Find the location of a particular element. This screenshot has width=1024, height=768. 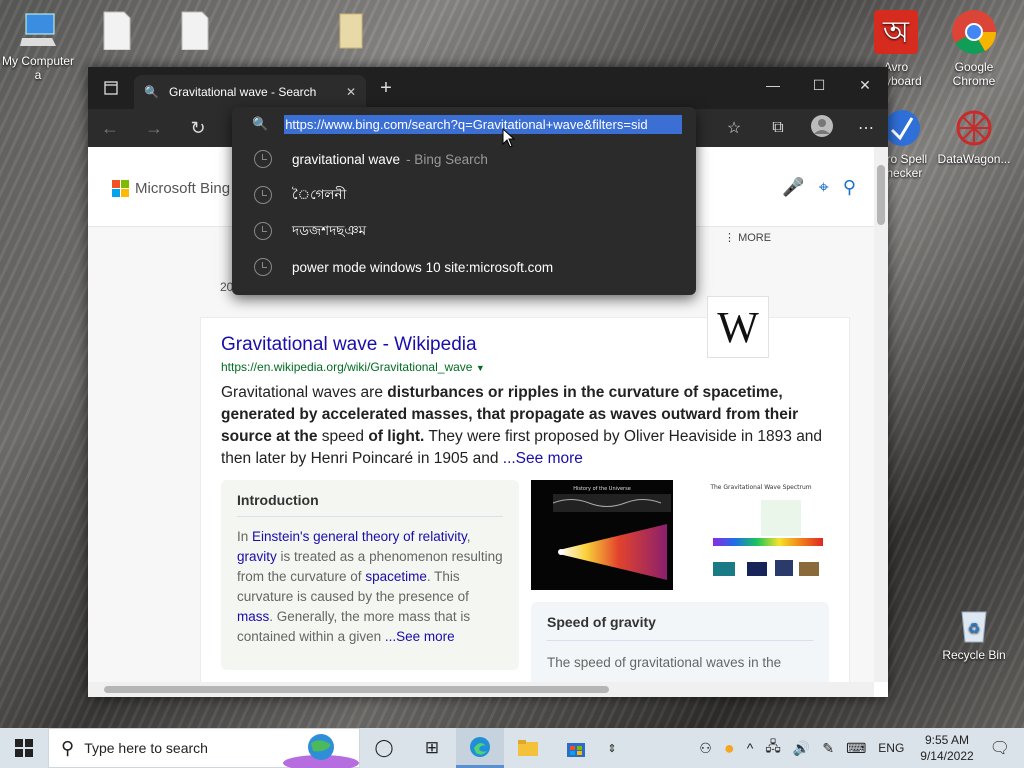

taskbar-overflow-arrows: ⇕ is located at coordinates (612, 748).